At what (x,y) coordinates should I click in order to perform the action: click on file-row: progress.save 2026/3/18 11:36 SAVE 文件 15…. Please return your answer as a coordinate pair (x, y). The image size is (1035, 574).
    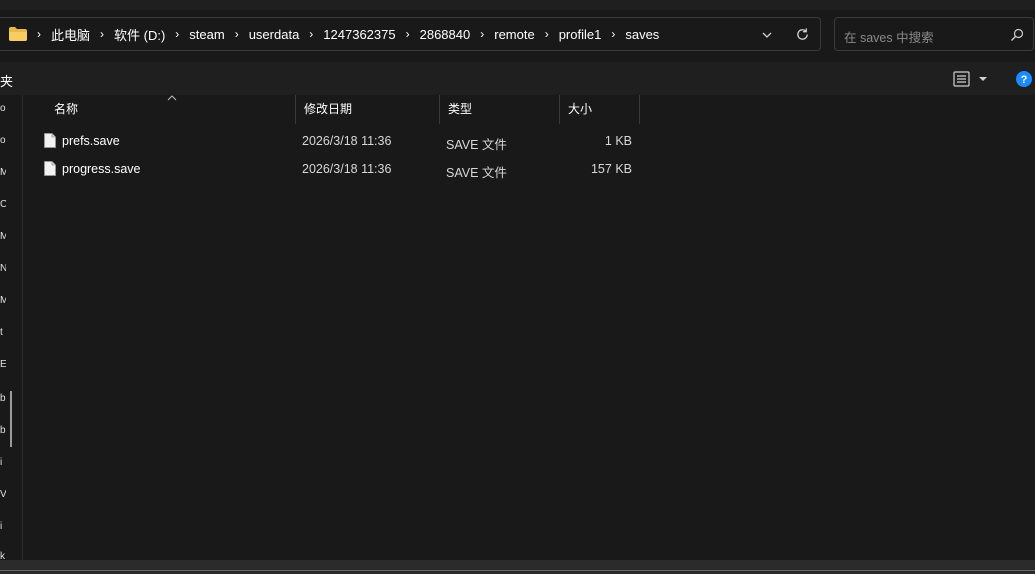
    Looking at the image, I should click on (528, 169).